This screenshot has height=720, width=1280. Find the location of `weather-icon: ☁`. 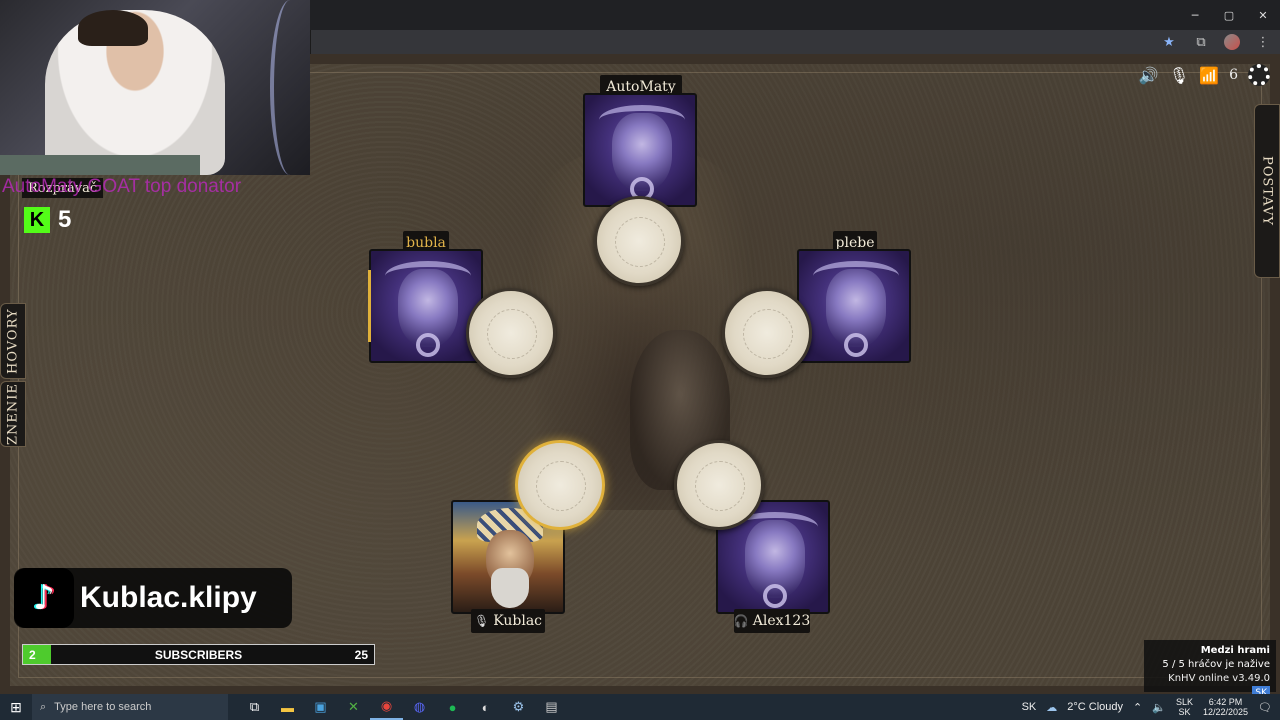

weather-icon: ☁ is located at coordinates (1052, 707).